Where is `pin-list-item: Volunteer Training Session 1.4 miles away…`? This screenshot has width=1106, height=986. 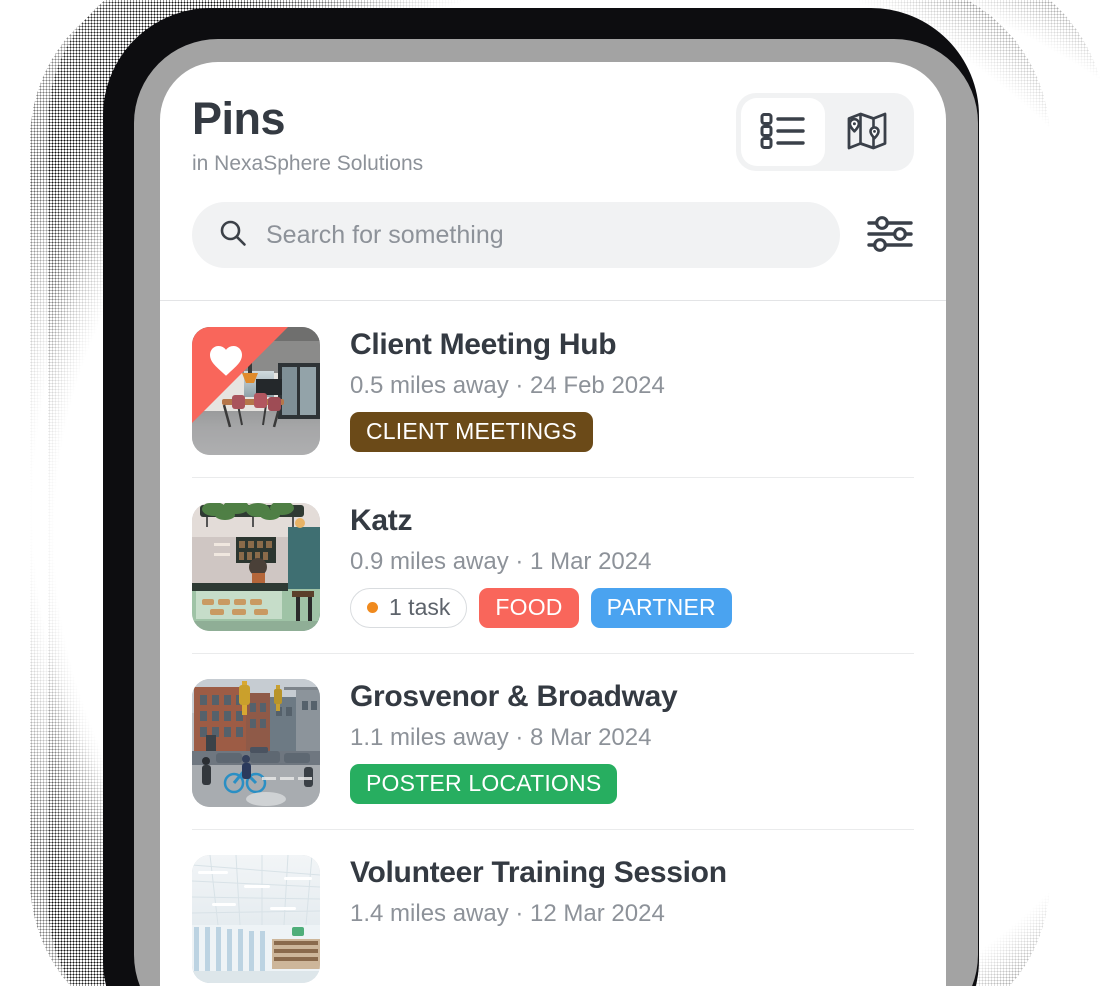
pin-list-item: Volunteer Training Session 1.4 miles away… is located at coordinates (553, 907).